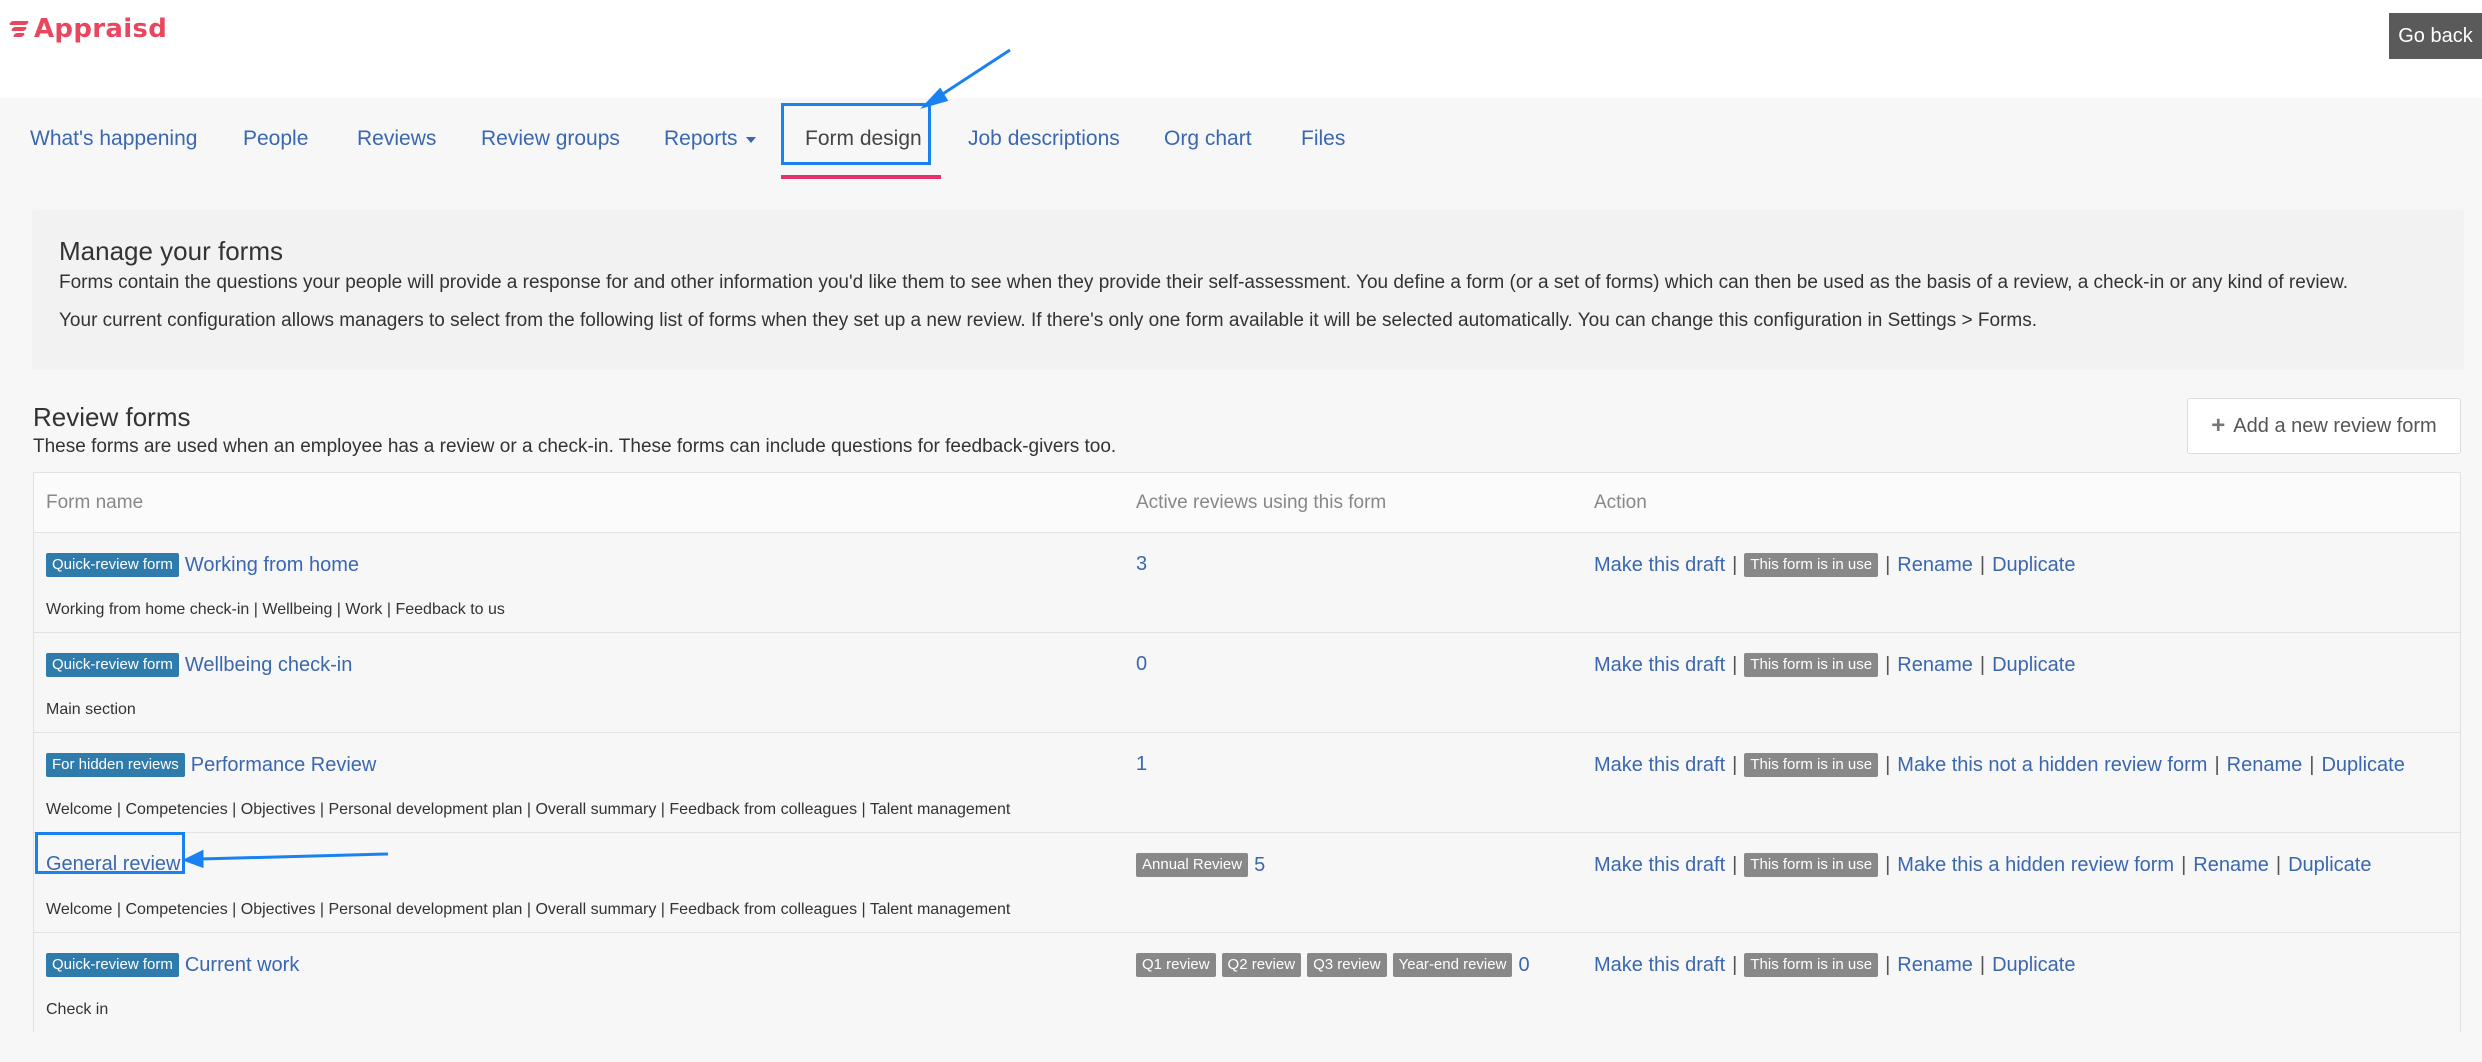 The width and height of the screenshot is (2482, 1062). I want to click on arrow-to-general-review-icon, so click(294, 856).